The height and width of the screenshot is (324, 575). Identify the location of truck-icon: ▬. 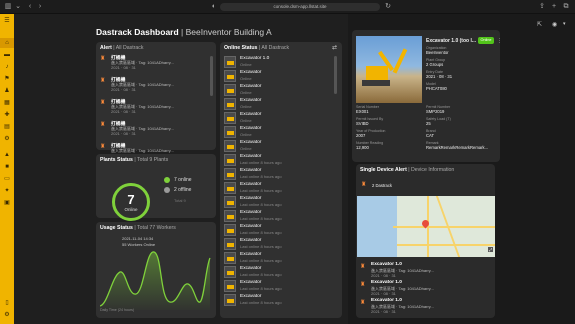
(7, 55).